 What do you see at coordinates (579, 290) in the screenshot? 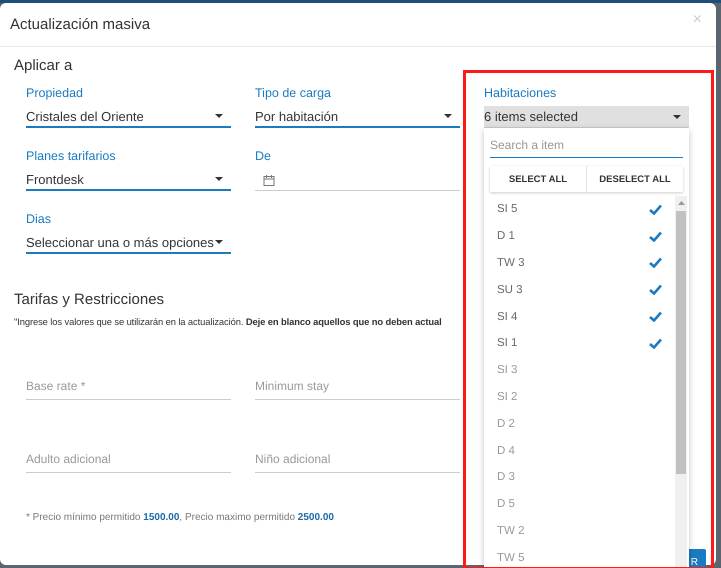
I see `list-item: SU 3` at bounding box center [579, 290].